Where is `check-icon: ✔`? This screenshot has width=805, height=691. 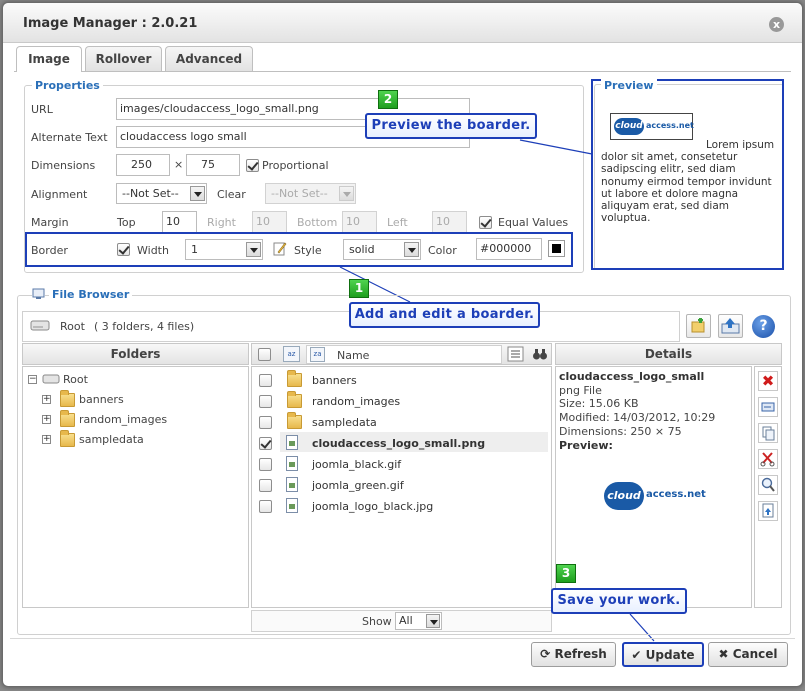
check-icon: ✔ is located at coordinates (636, 655).